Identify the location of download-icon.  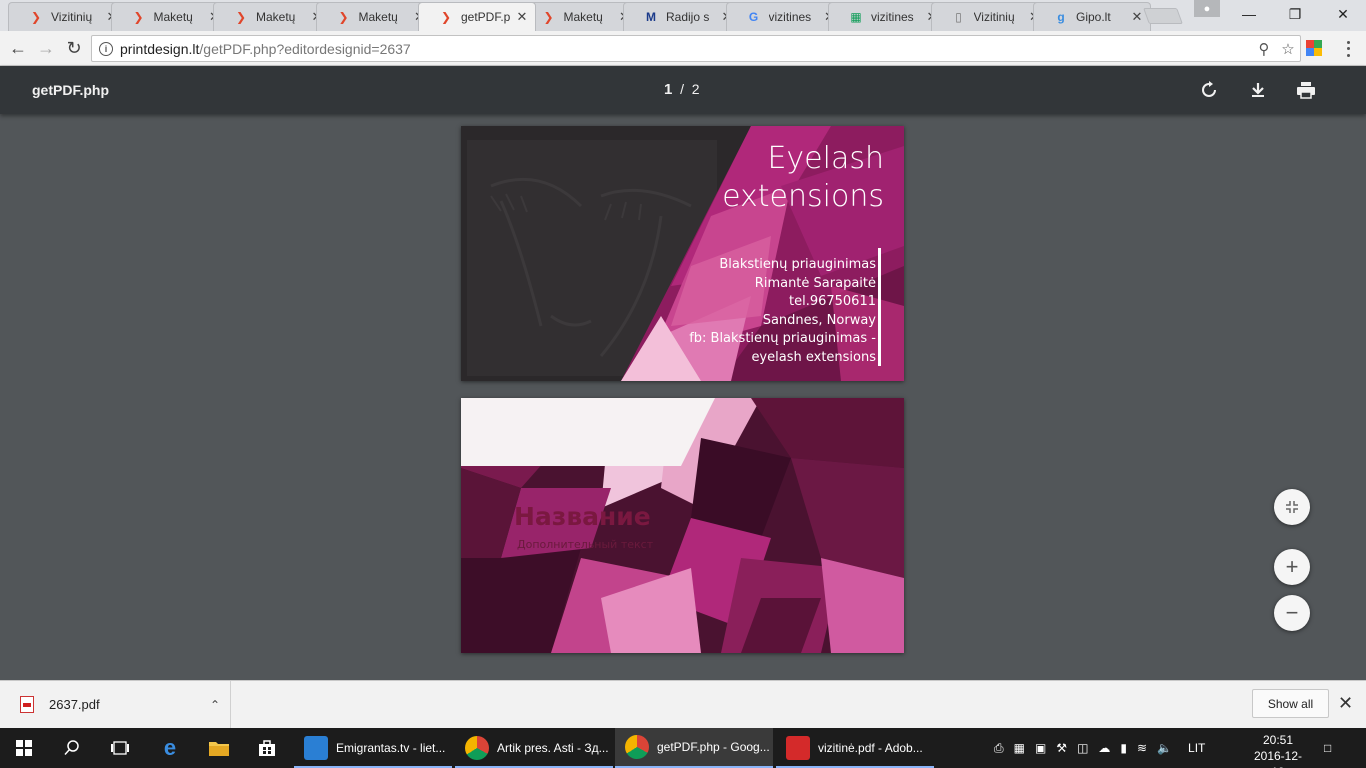
(1258, 90).